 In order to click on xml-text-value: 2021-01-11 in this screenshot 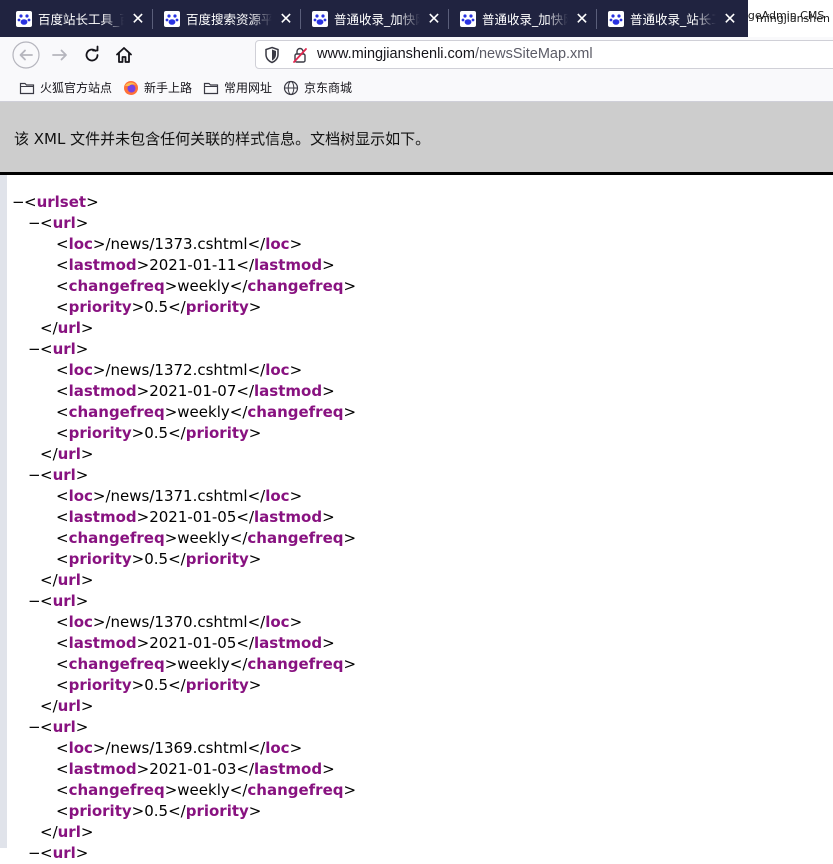, I will do `click(193, 265)`.